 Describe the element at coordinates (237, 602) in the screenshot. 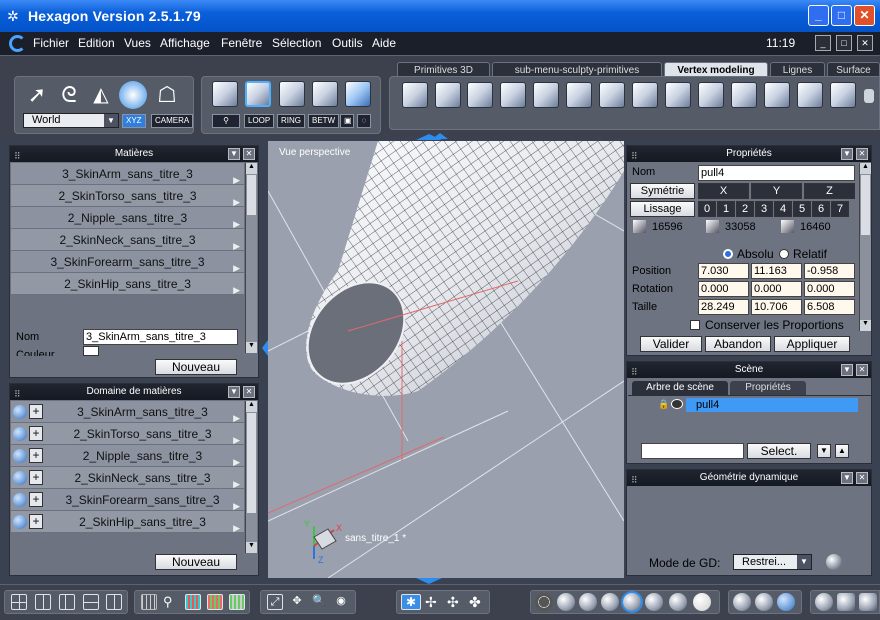

I see `snap-grid-icon` at that location.